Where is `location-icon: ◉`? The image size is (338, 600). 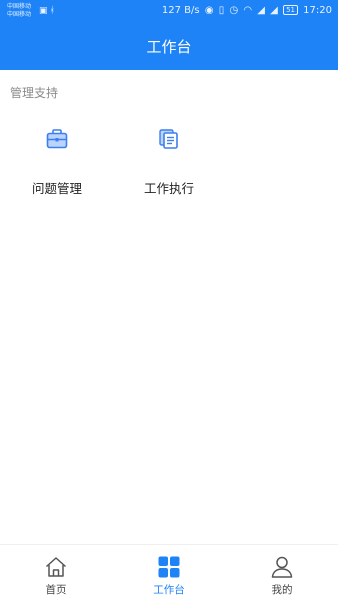
location-icon: ◉ is located at coordinates (209, 10).